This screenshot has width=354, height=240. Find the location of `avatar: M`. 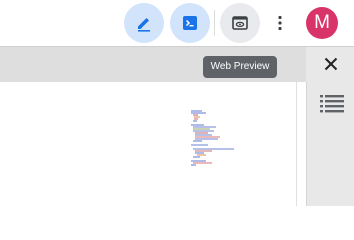

avatar: M is located at coordinates (322, 23).